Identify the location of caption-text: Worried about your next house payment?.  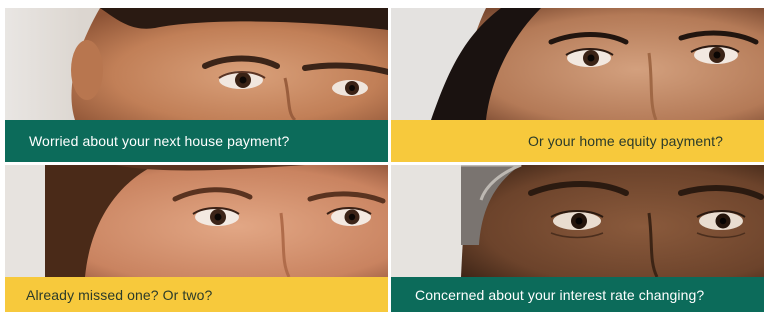
(159, 141).